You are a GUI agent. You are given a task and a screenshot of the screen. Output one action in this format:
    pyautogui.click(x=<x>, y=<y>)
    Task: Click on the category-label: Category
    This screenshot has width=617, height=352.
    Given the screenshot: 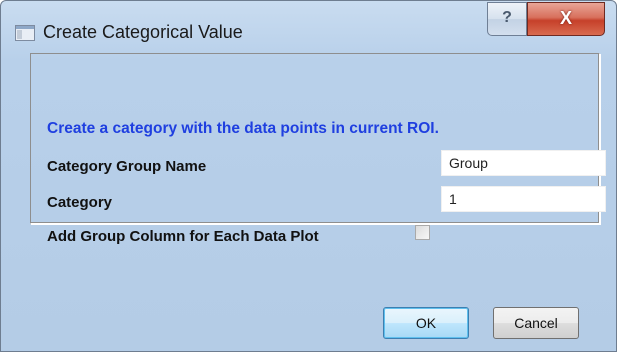 What is the action you would take?
    pyautogui.click(x=80, y=202)
    